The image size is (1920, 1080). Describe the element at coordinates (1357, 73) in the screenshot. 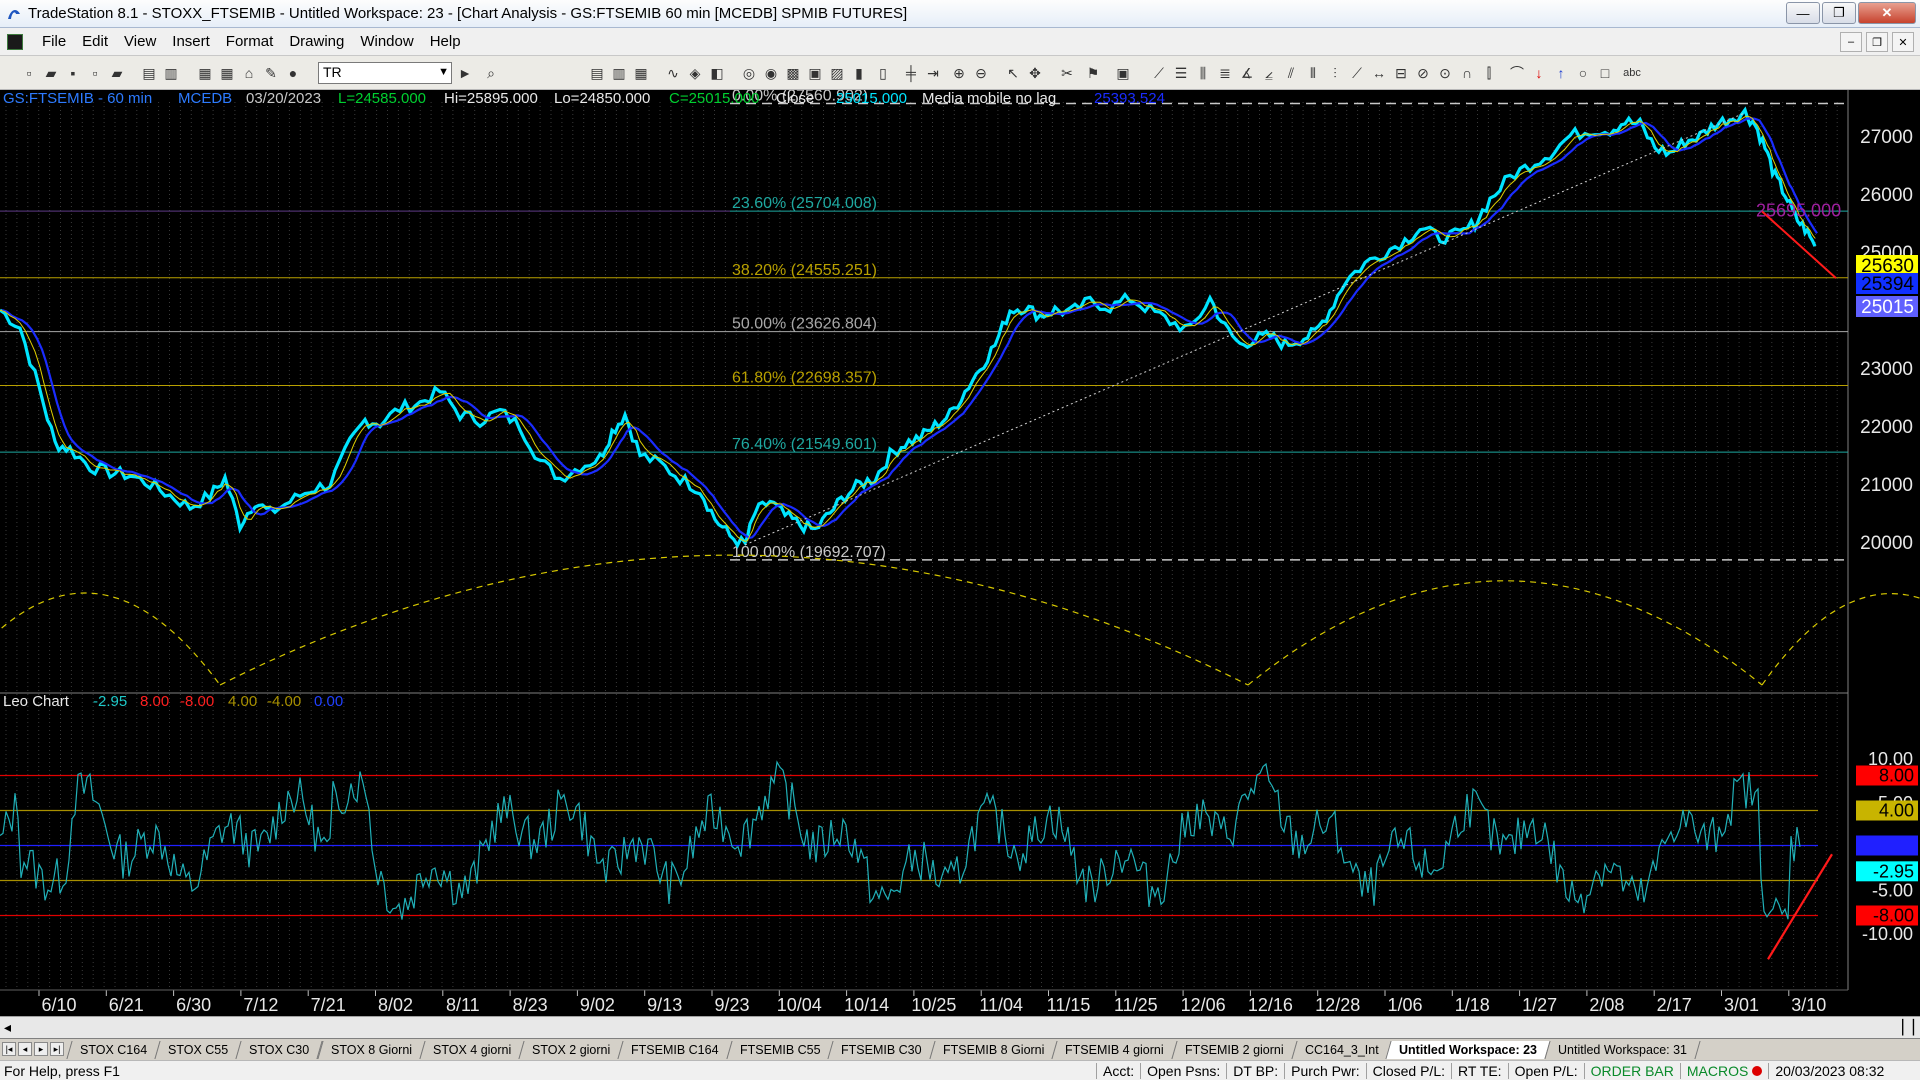

I see `regression-icon: ⟋` at that location.